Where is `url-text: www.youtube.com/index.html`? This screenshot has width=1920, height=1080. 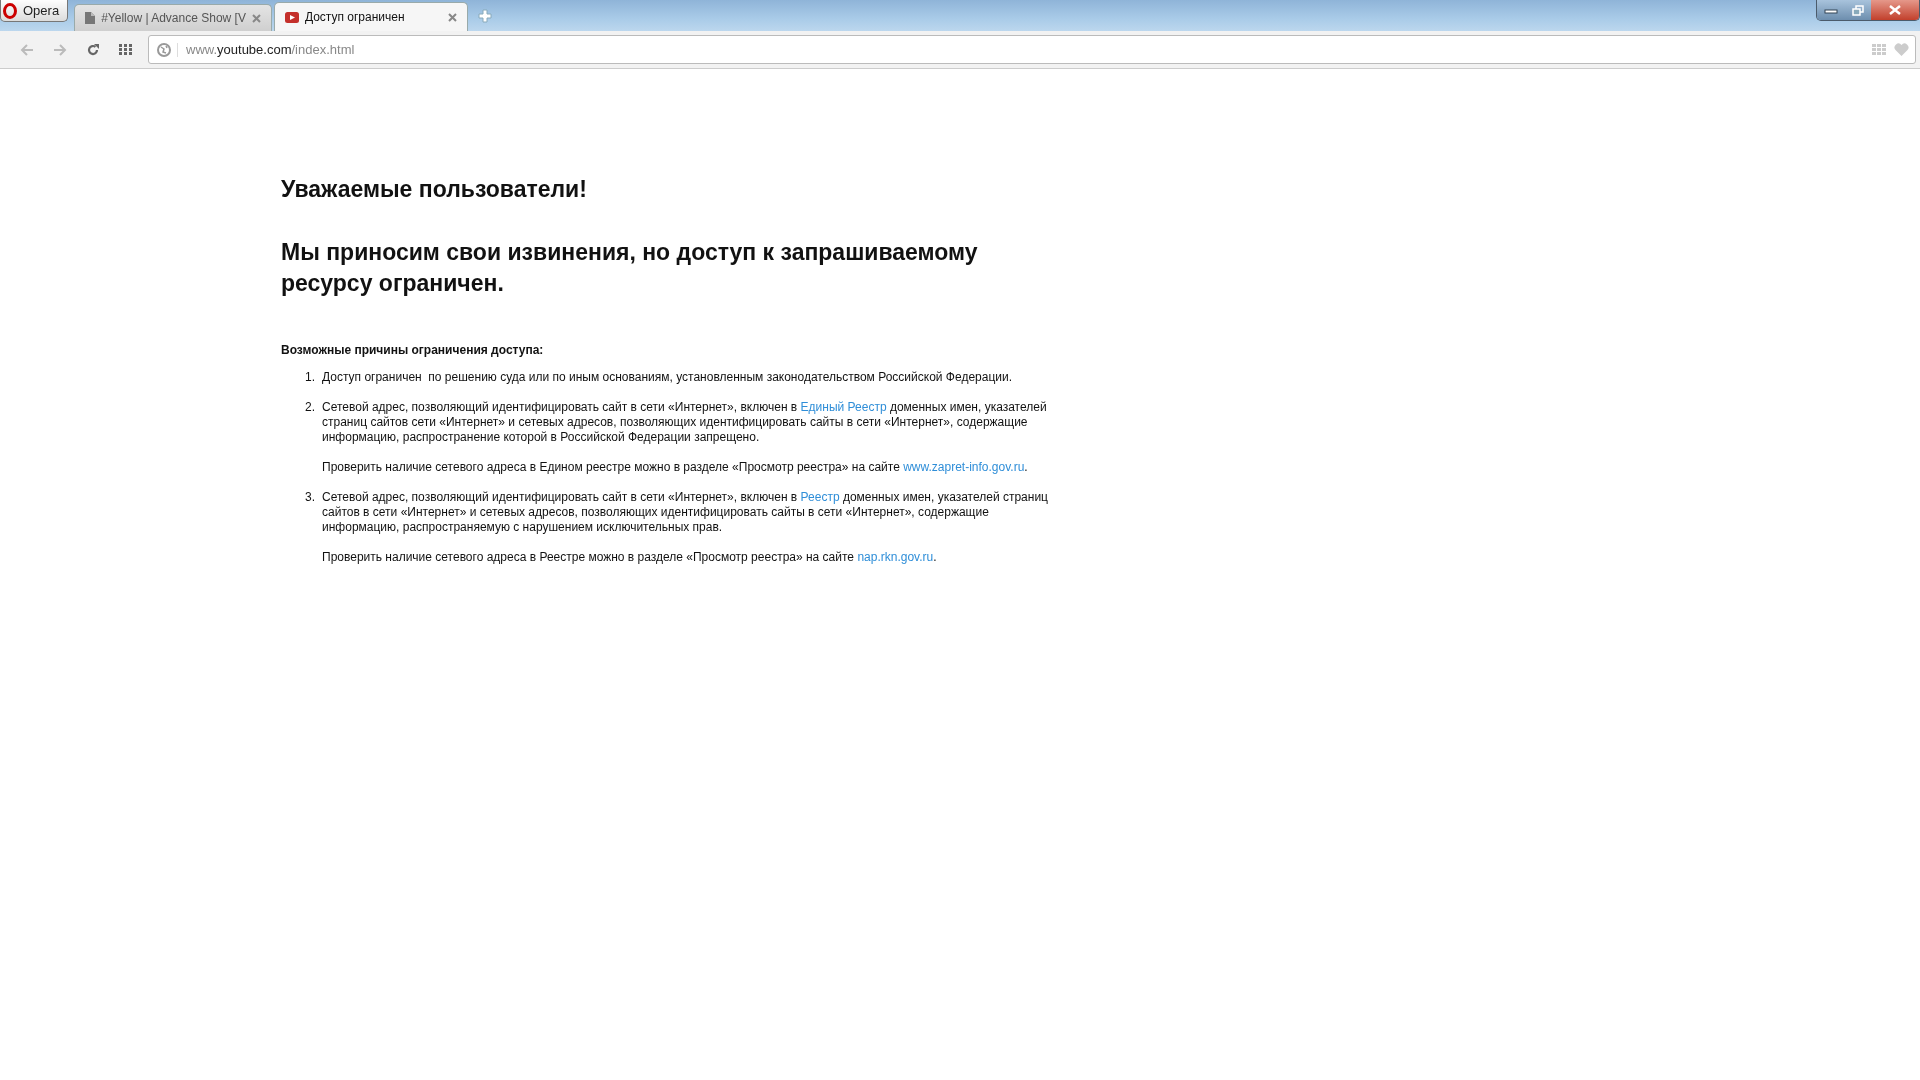
url-text: www.youtube.com/index.html is located at coordinates (270, 49).